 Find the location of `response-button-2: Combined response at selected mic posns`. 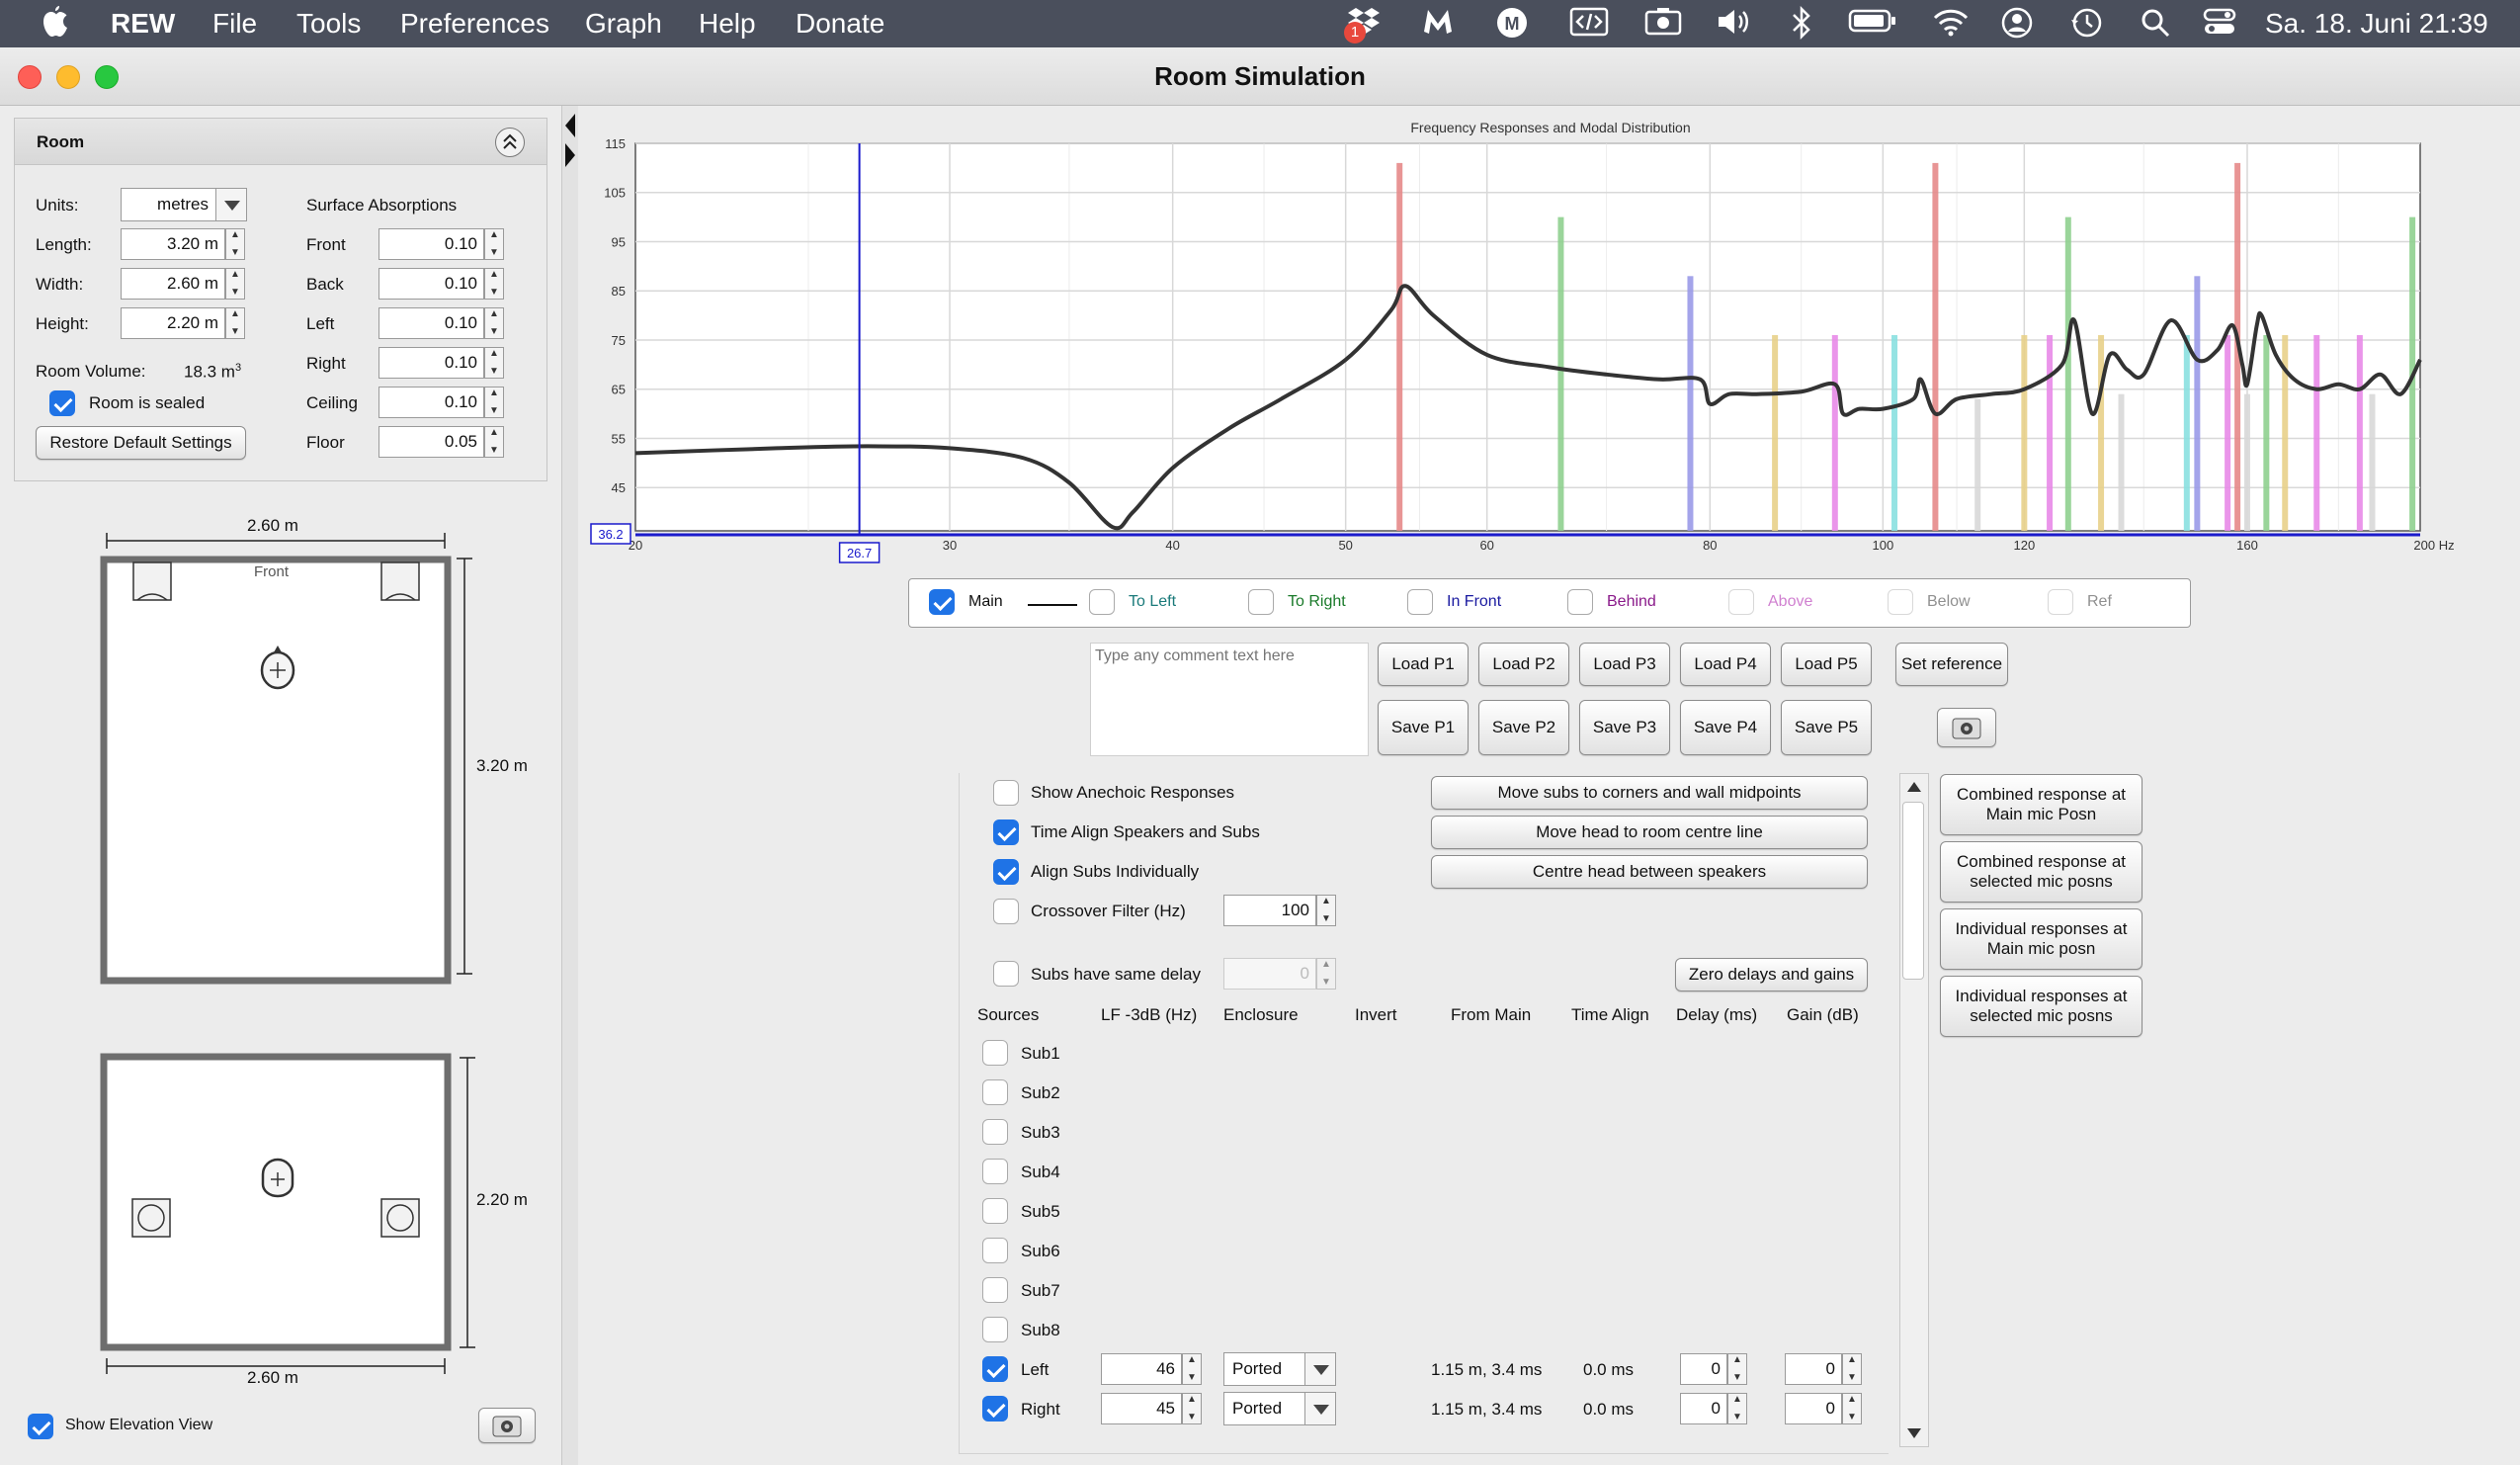

response-button-2: Combined response at selected mic posns is located at coordinates (2041, 872).